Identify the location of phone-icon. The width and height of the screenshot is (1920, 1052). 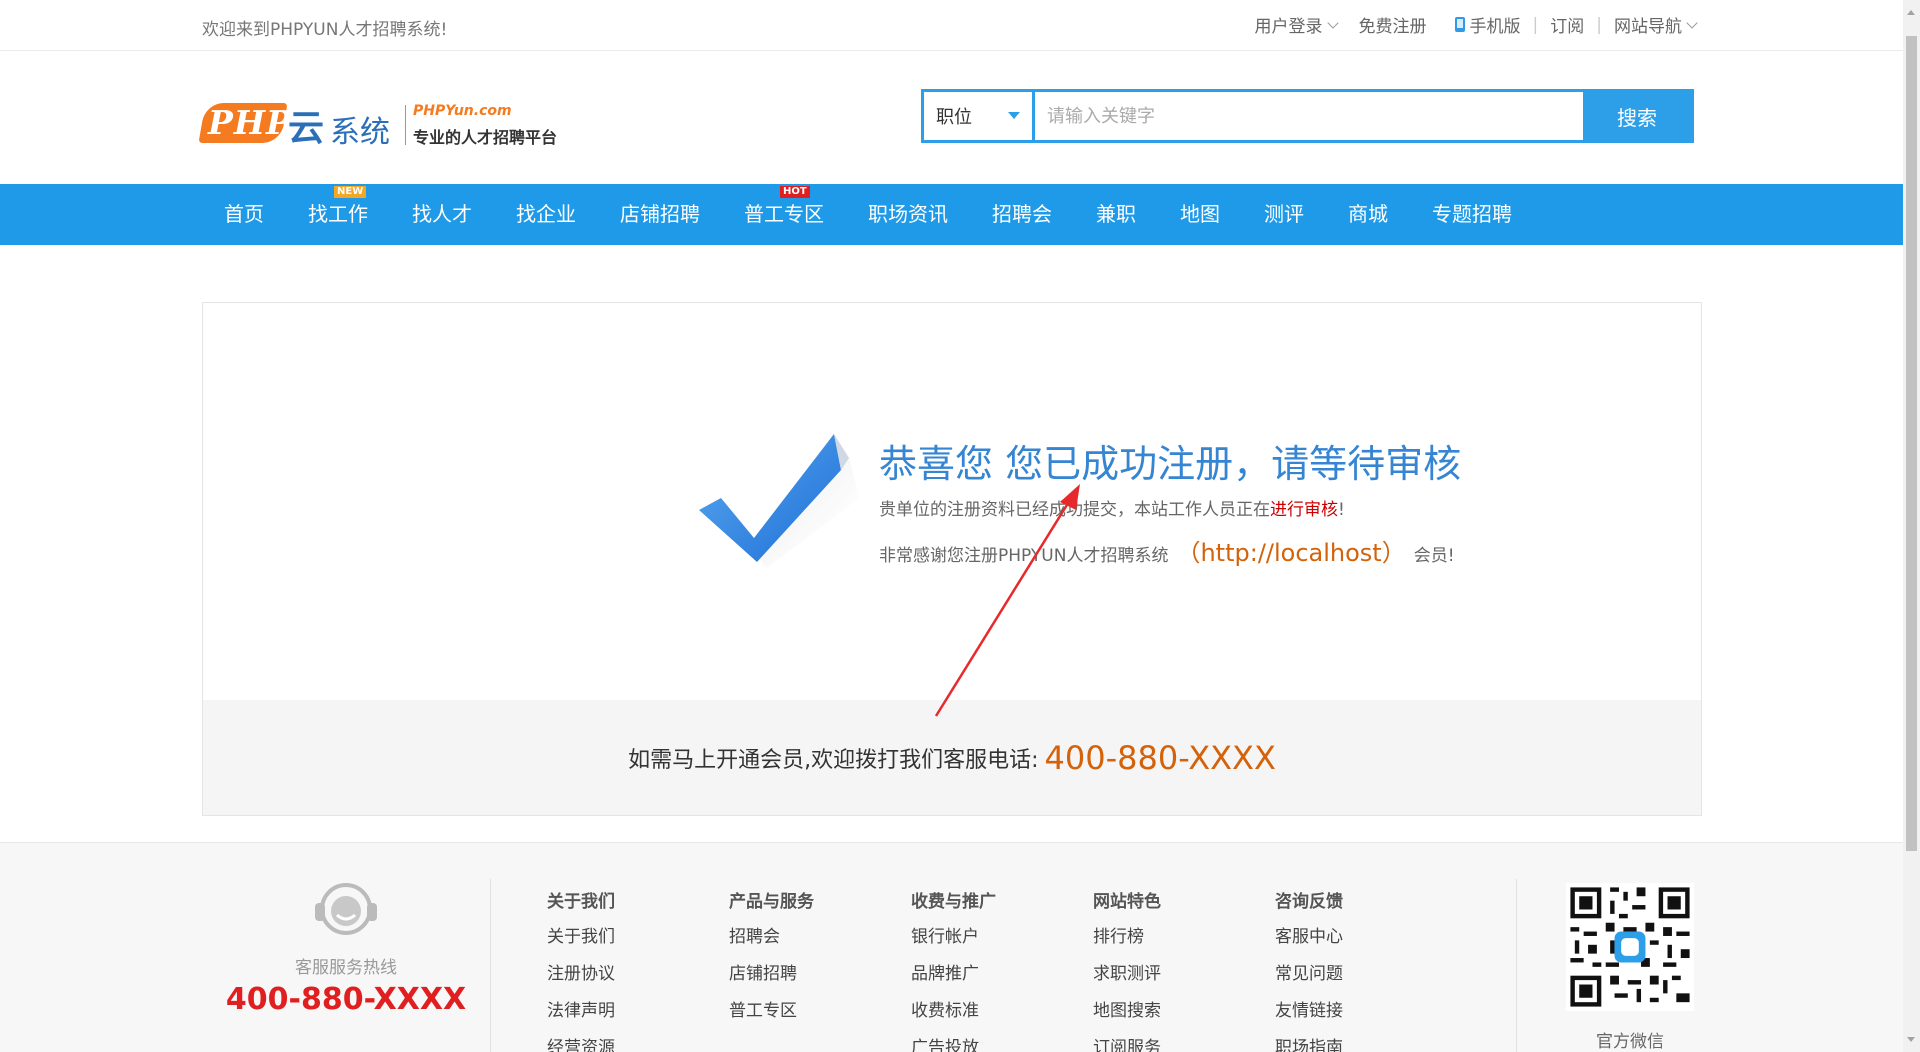
(1459, 24).